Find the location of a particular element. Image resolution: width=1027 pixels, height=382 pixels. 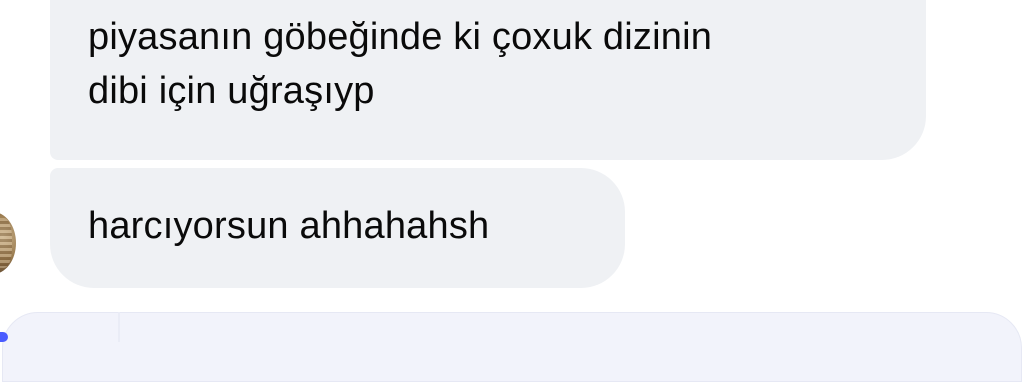

composer-divider is located at coordinates (119, 327).